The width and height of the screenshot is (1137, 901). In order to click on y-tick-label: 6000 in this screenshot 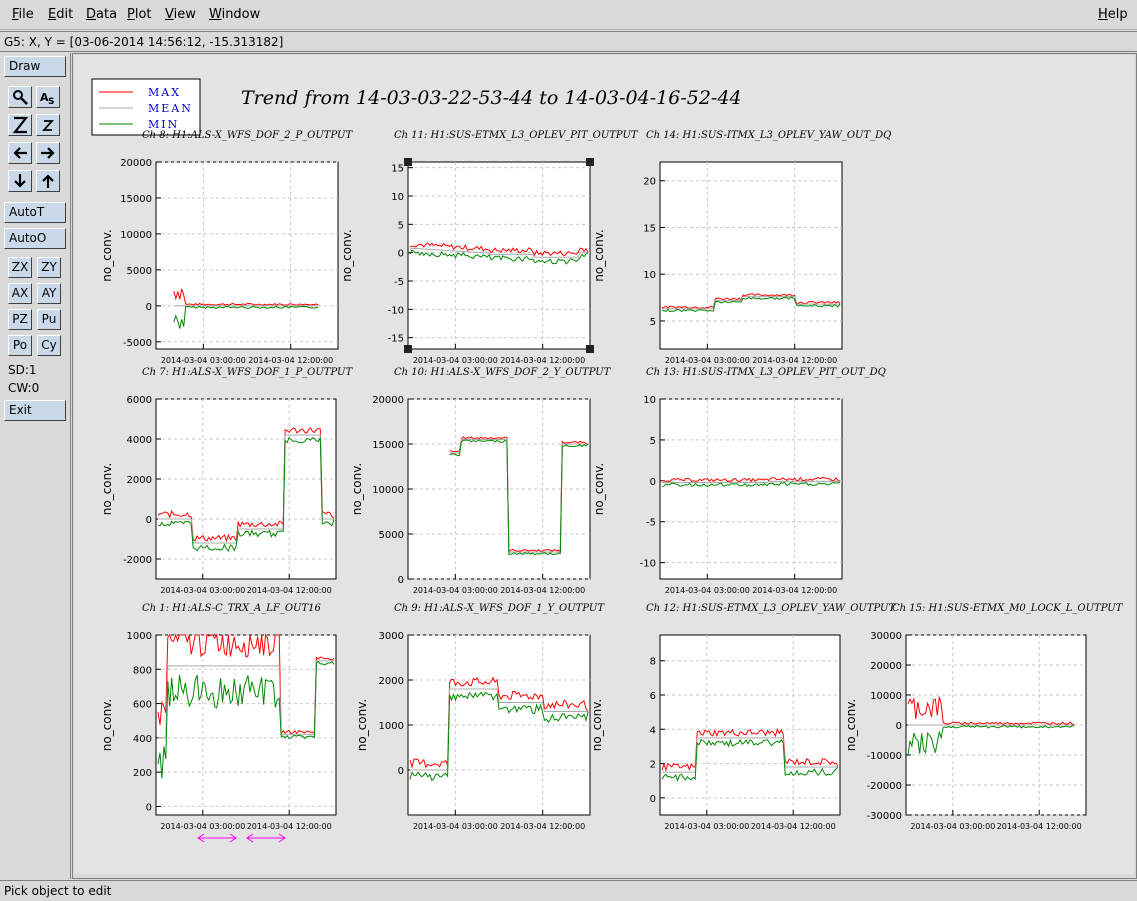, I will do `click(139, 400)`.